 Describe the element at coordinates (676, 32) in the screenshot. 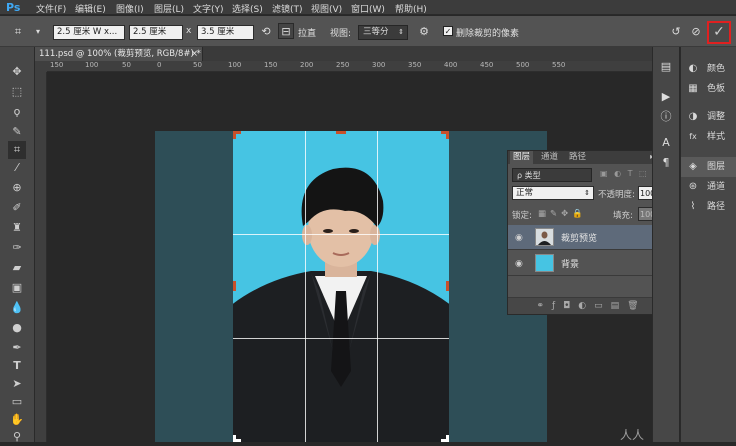

I see `reset-crop-icon: ↺` at that location.